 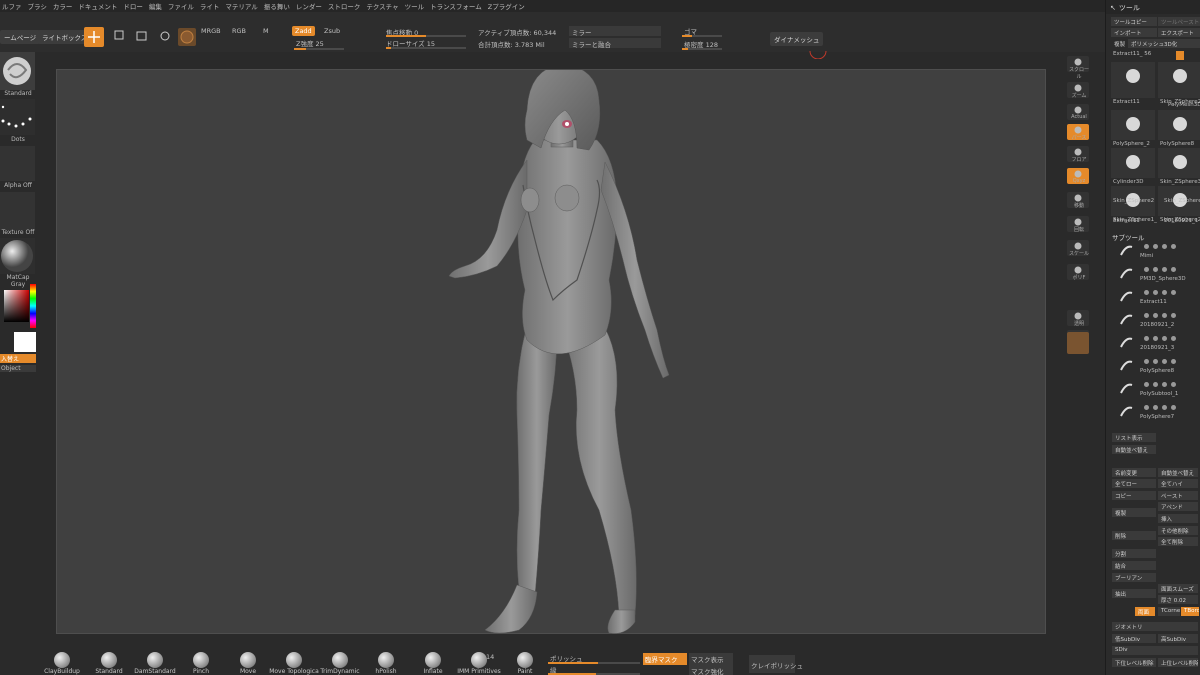 I want to click on subtool-row: 20180921_3, so click(x=1154, y=343).